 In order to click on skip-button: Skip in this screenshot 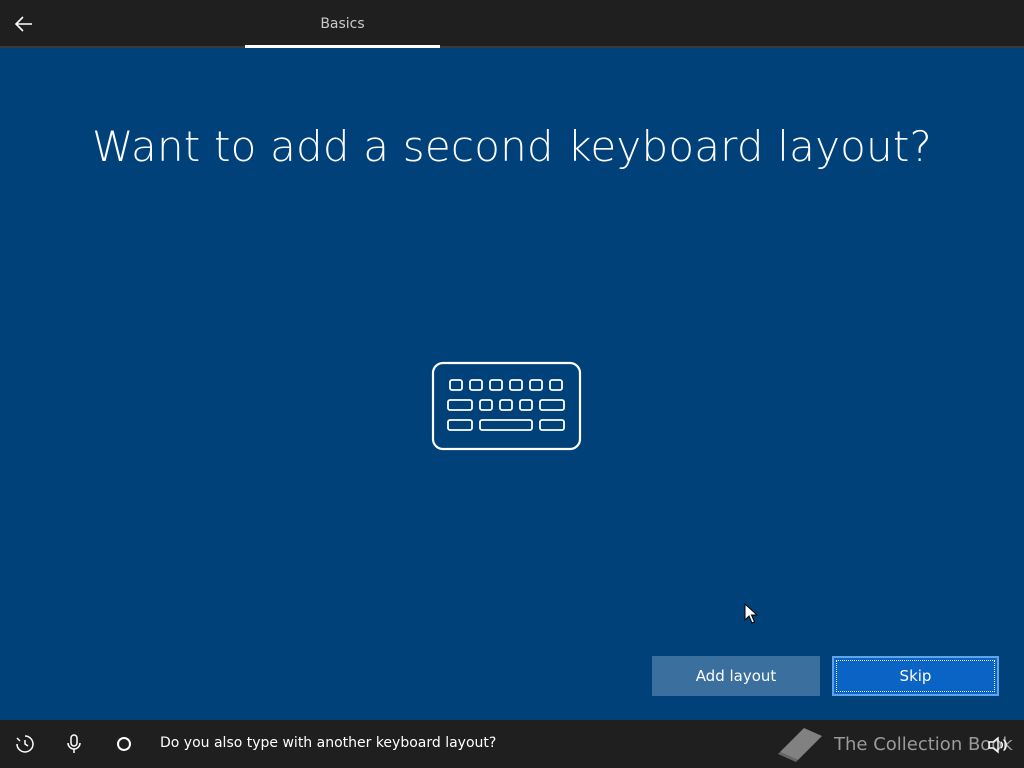, I will do `click(915, 676)`.